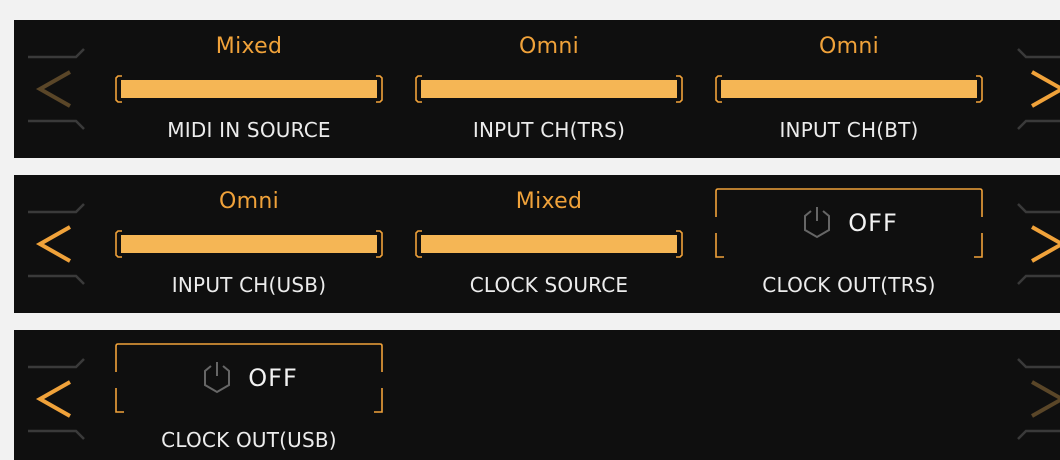 The image size is (1060, 460). What do you see at coordinates (549, 285) in the screenshot?
I see `clock-source-label: CLOCK SOURCE` at bounding box center [549, 285].